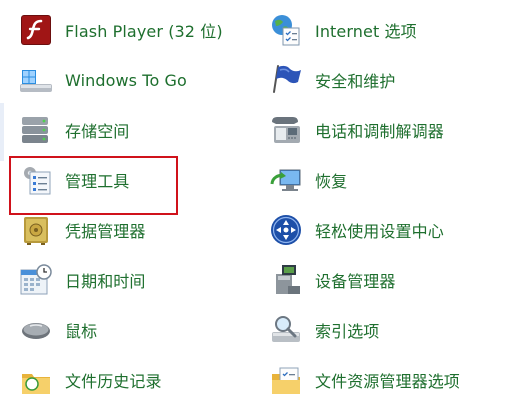  What do you see at coordinates (126, 80) in the screenshot?
I see `item-label: Windows To Go` at bounding box center [126, 80].